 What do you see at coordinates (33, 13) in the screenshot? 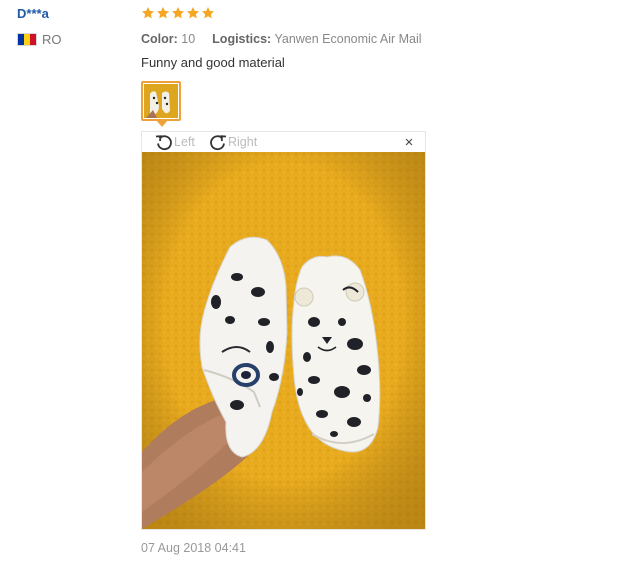
I see `reviewer-name: D***a` at bounding box center [33, 13].